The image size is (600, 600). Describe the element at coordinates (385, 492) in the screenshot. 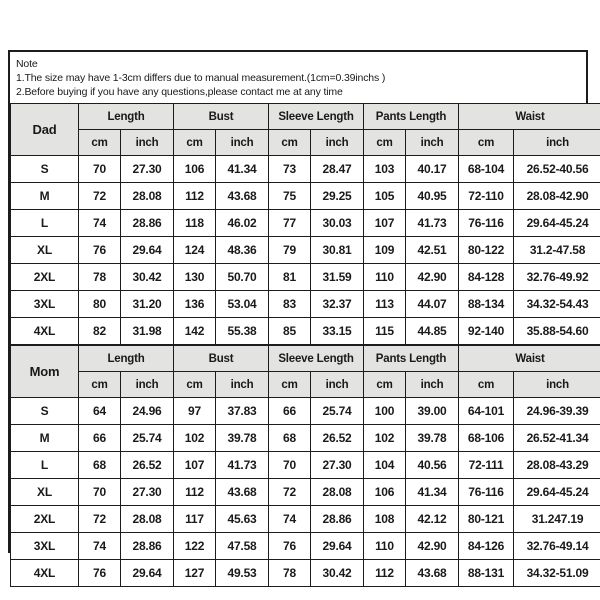

I see `cell-pants-cm: 106` at that location.